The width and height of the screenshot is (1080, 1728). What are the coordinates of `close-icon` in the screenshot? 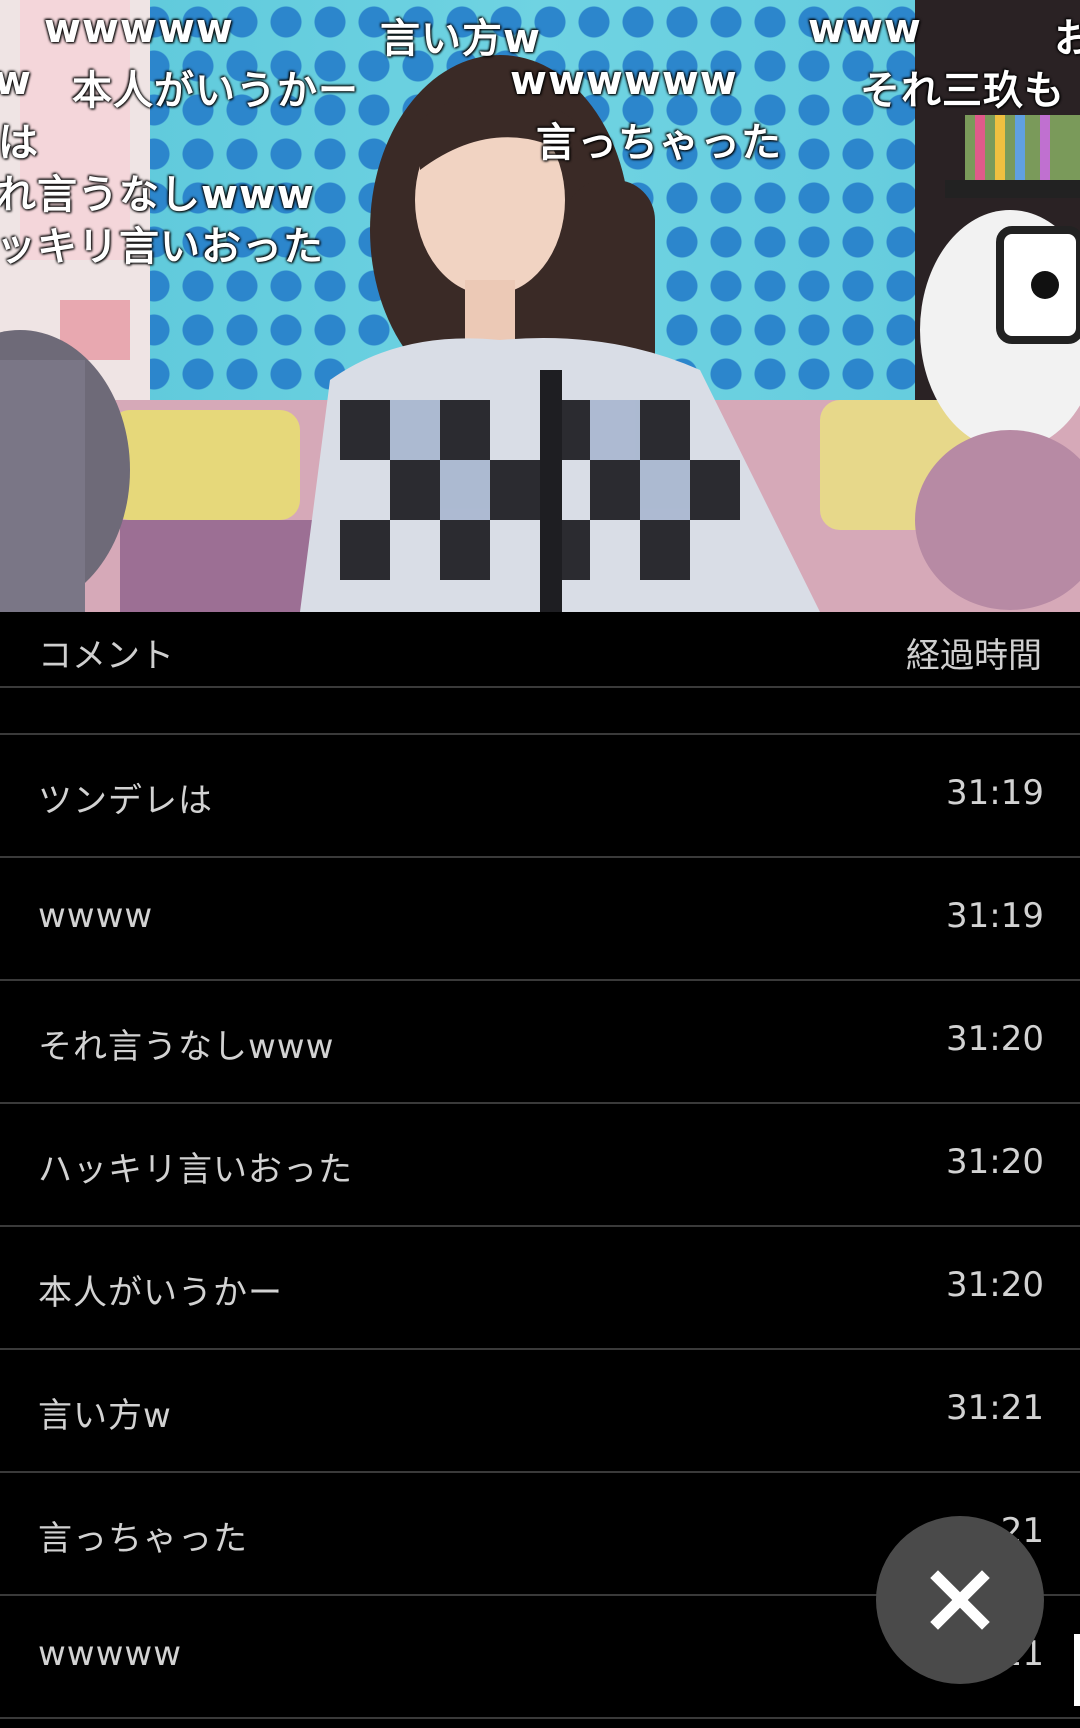 It's located at (960, 1600).